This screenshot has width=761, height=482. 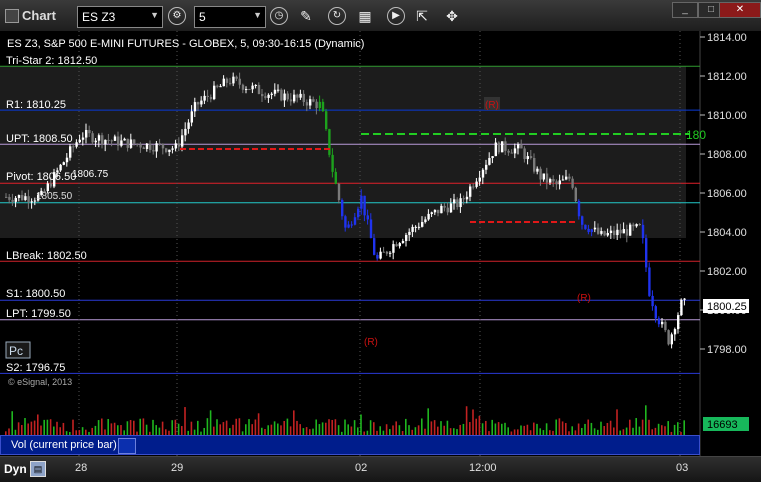 What do you see at coordinates (422, 16) in the screenshot?
I see `cursor-icon: ⇱` at bounding box center [422, 16].